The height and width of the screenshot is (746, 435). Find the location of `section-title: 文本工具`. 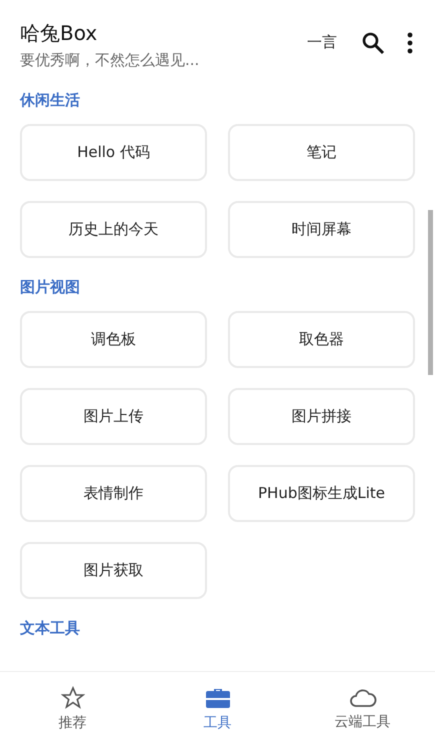

section-title: 文本工具 is located at coordinates (50, 628).